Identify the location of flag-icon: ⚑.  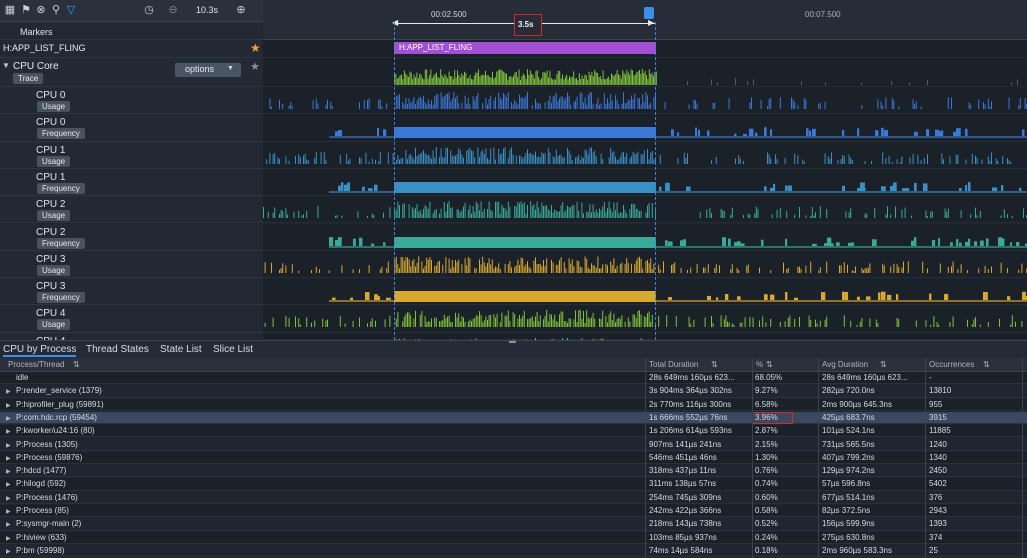
(26, 10).